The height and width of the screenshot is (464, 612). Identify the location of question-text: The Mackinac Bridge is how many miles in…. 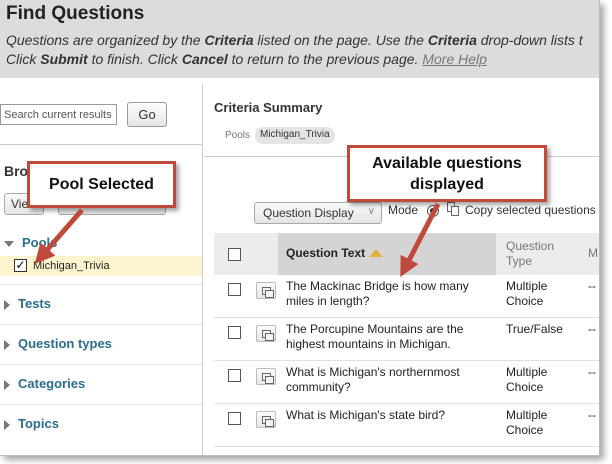
(377, 293).